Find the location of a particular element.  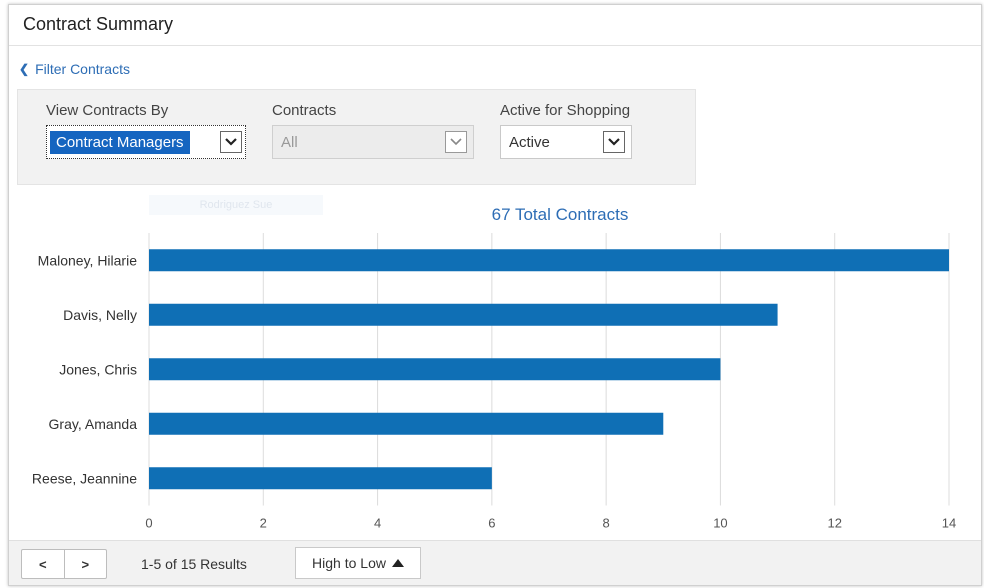

sort-button: High to Low is located at coordinates (358, 563).